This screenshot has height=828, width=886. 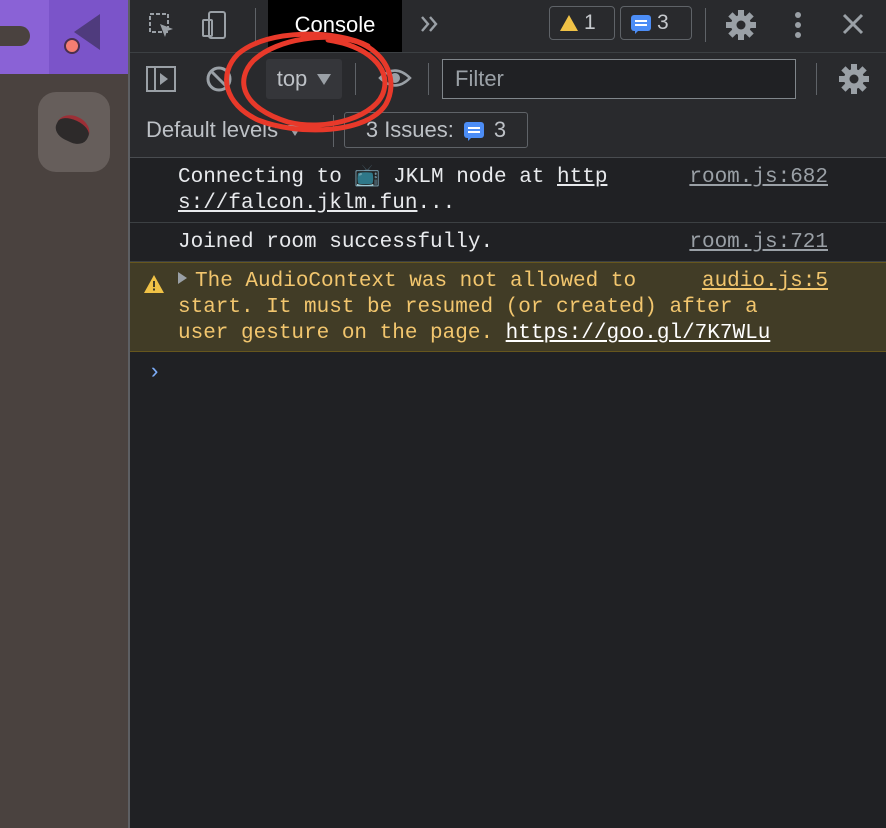 I want to click on filter-field, so click(x=619, y=79).